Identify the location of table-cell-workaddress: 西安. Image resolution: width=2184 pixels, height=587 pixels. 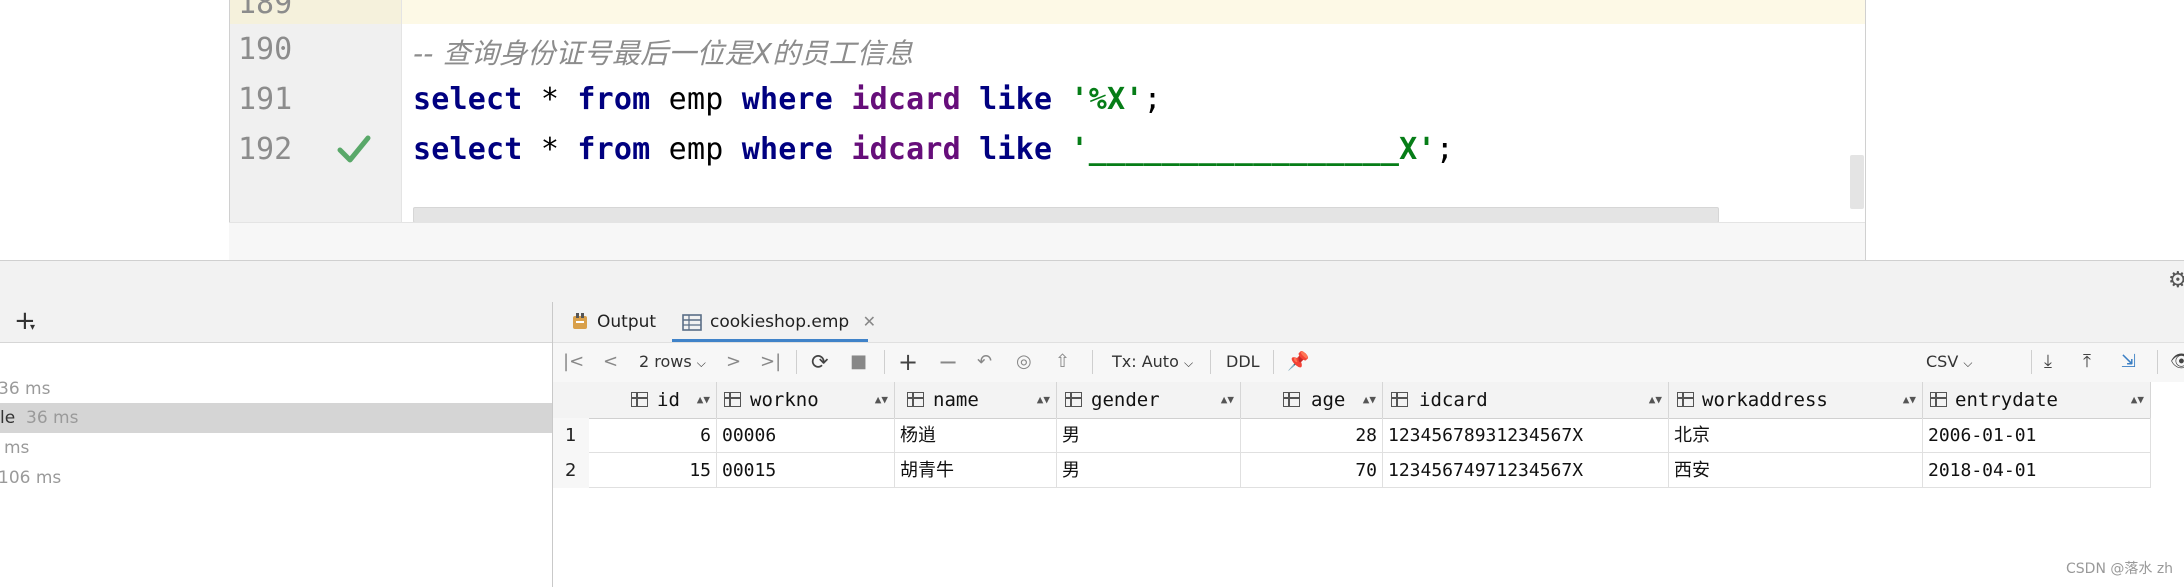
(1796, 470).